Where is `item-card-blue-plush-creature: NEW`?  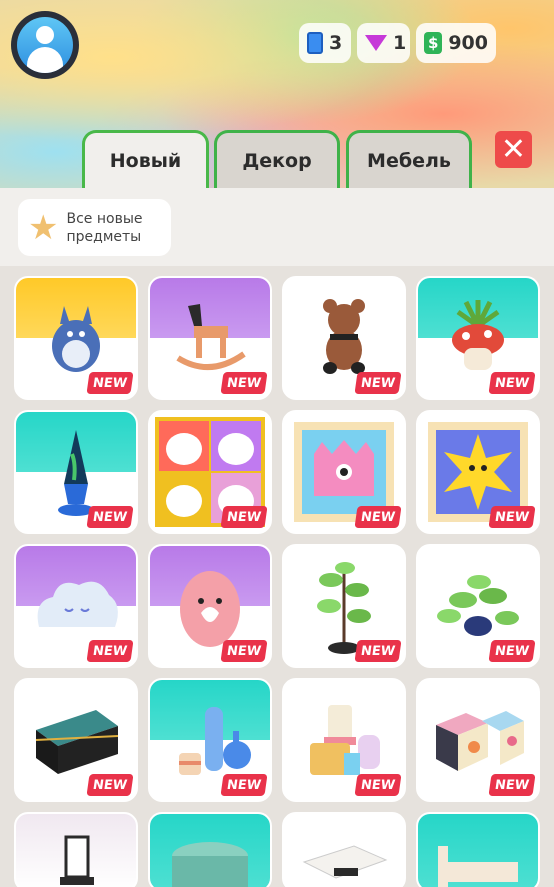
item-card-blue-plush-creature: NEW is located at coordinates (76, 338).